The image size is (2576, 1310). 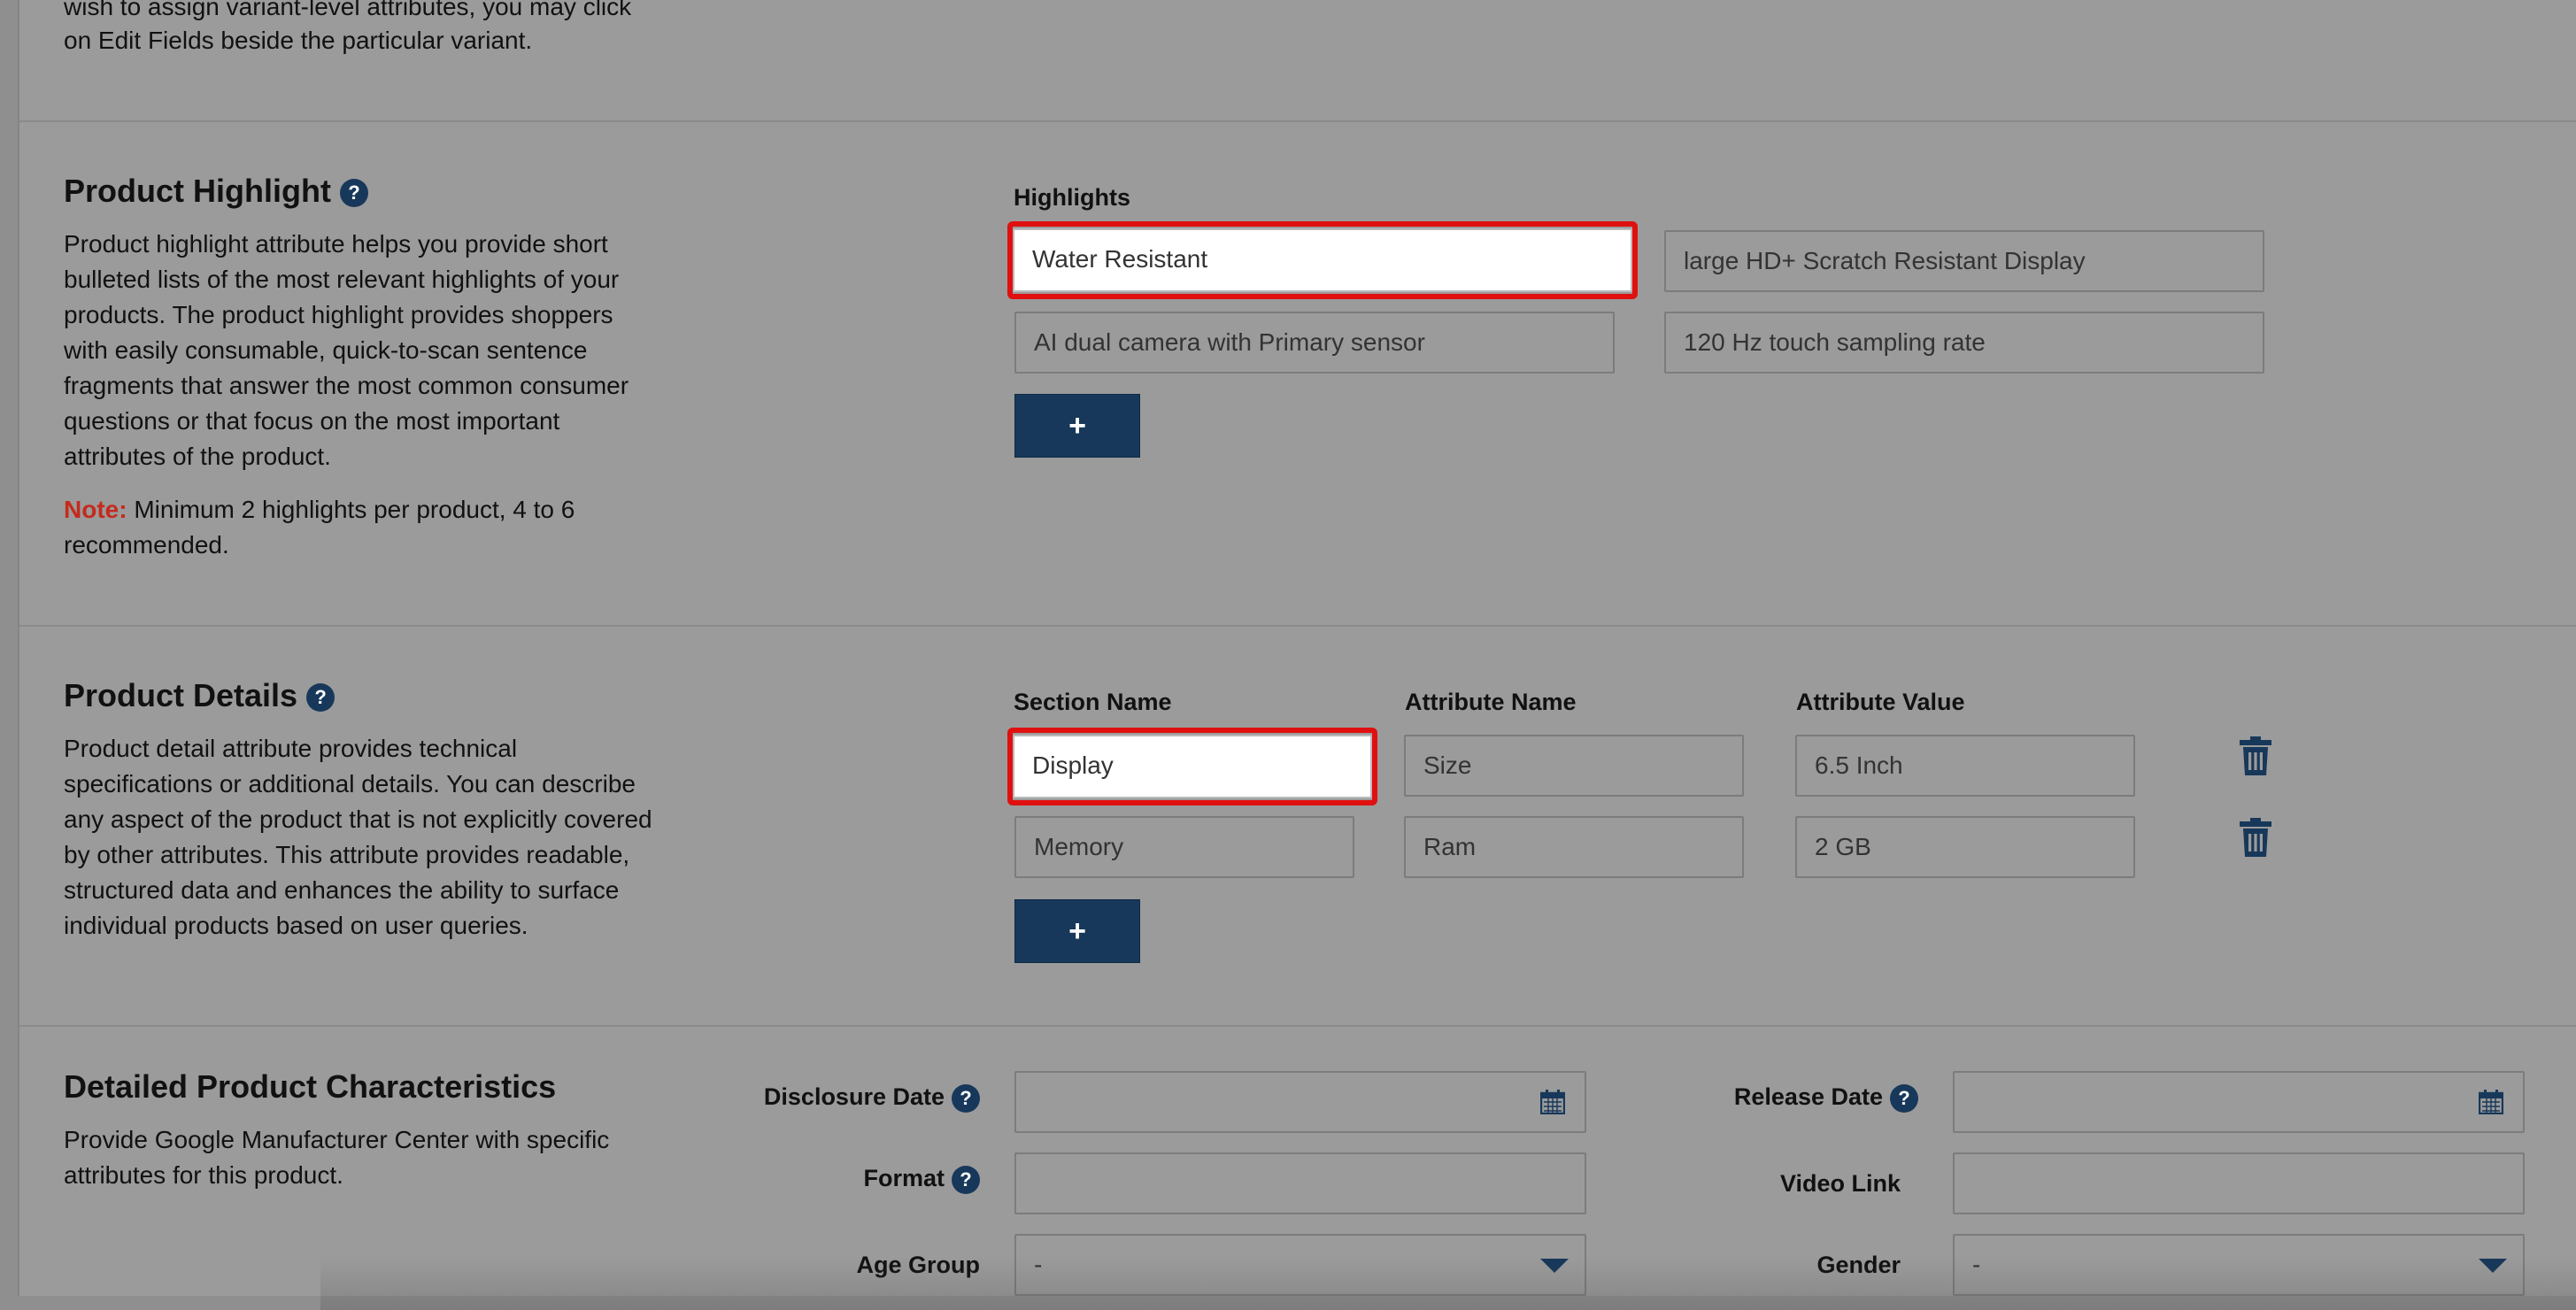 What do you see at coordinates (197, 456) in the screenshot?
I see `product-highlight-desc-7: attributes of the product.` at bounding box center [197, 456].